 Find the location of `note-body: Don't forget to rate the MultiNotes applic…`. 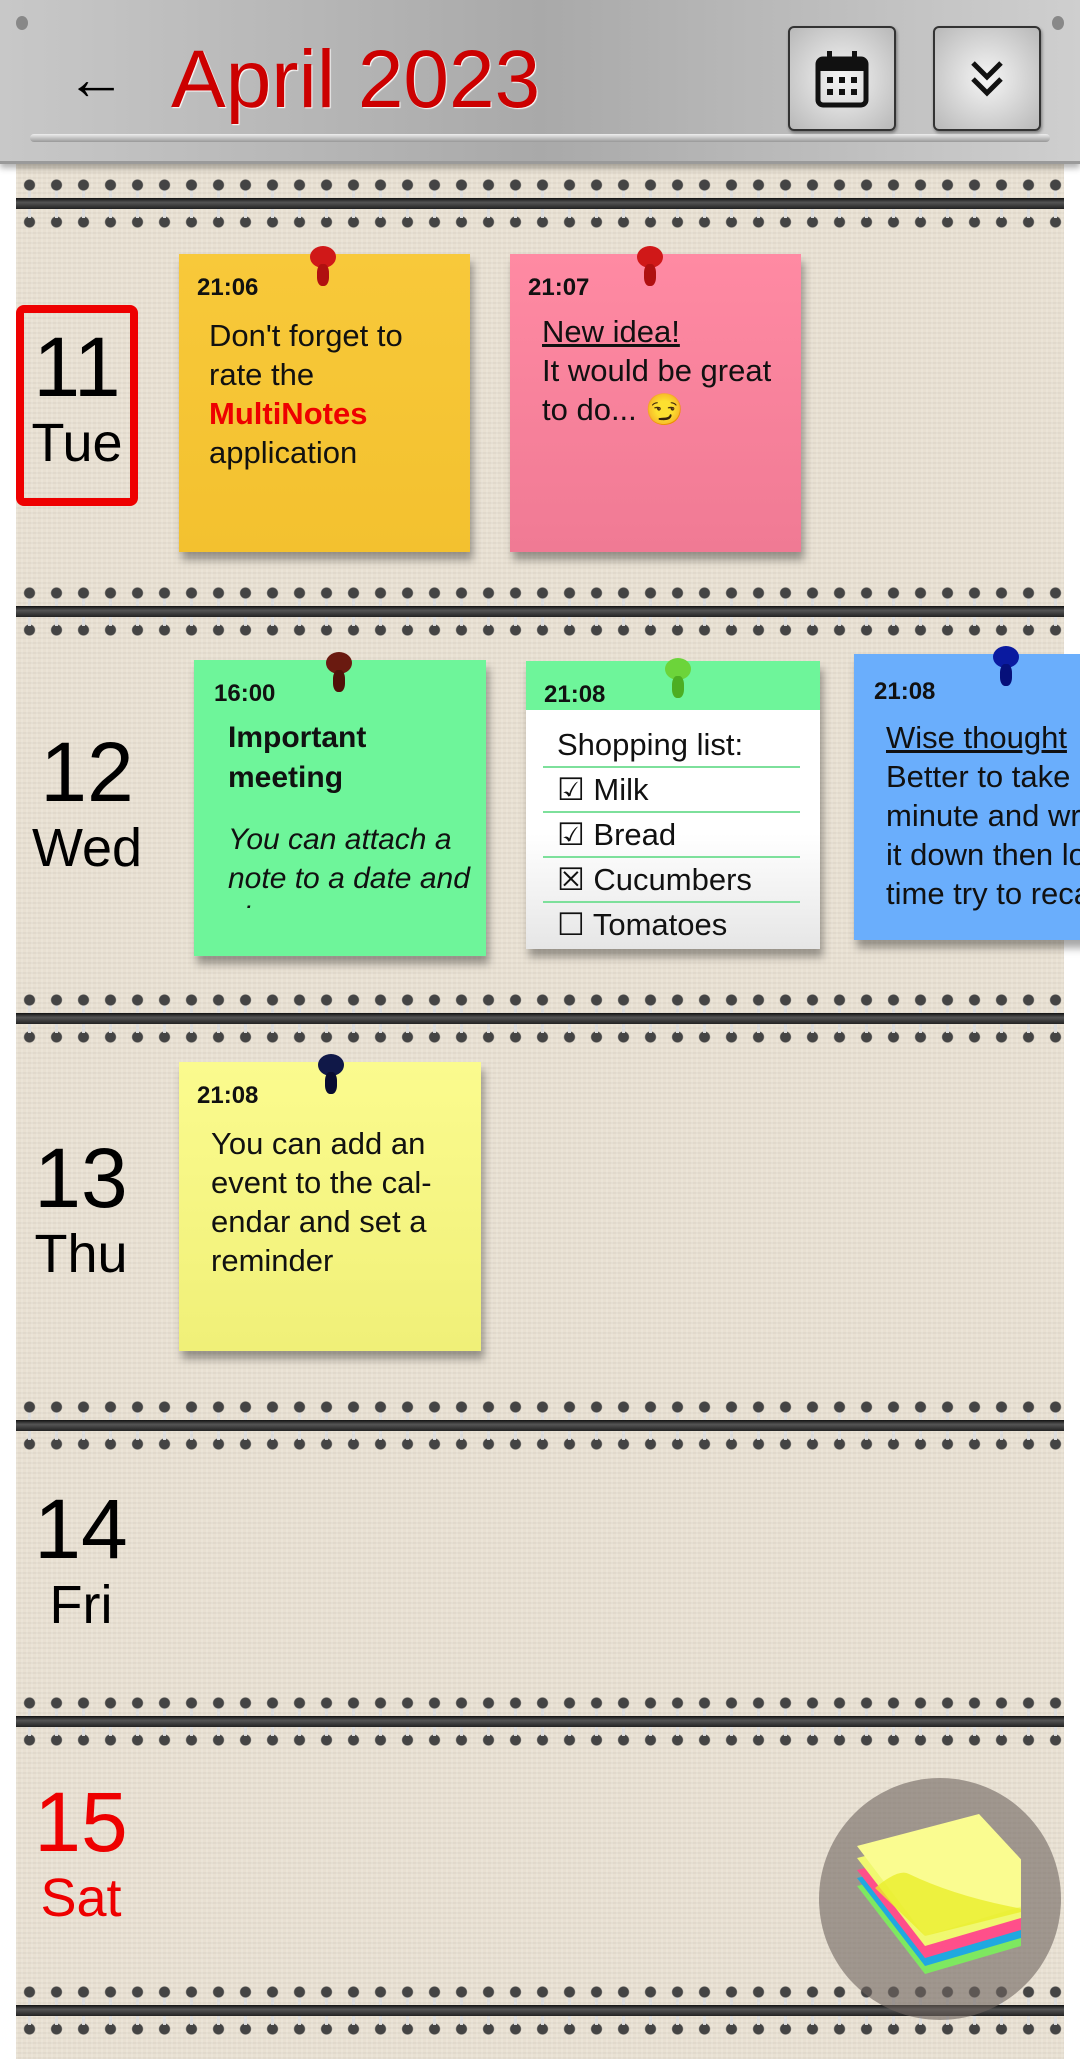

note-body: Don't forget to rate the MultiNotes applic… is located at coordinates (334, 394).